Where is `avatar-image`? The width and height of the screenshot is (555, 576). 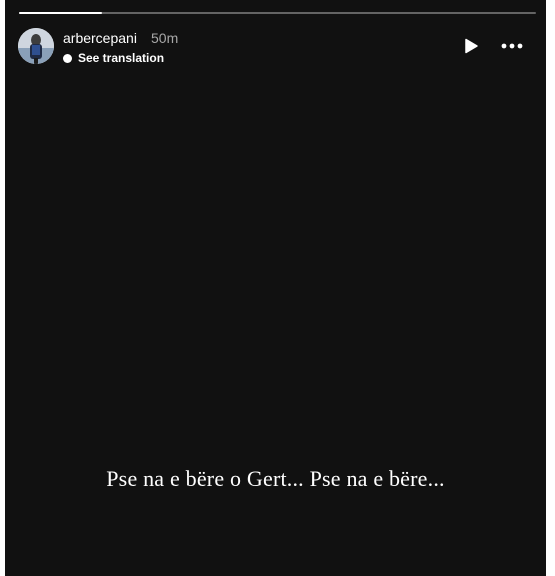
avatar-image is located at coordinates (36, 46).